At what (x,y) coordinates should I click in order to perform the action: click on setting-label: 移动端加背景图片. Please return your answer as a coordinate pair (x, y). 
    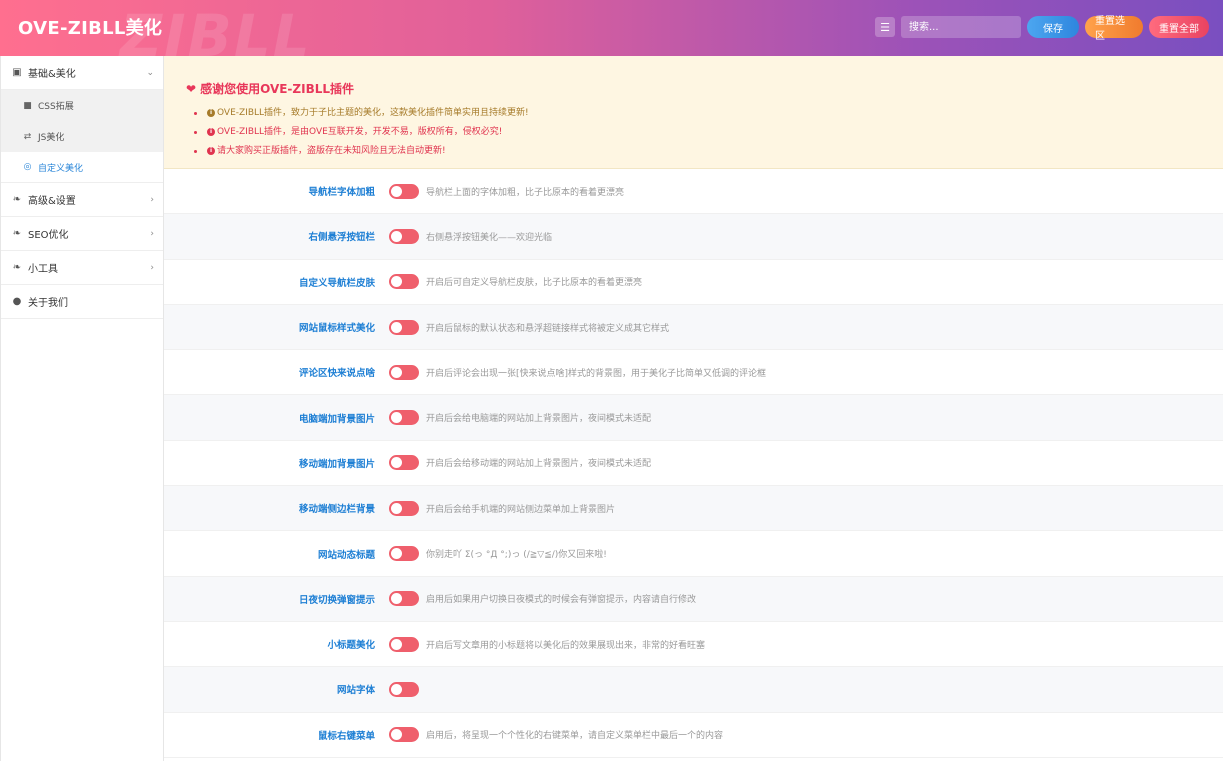
    Looking at the image, I should click on (336, 464).